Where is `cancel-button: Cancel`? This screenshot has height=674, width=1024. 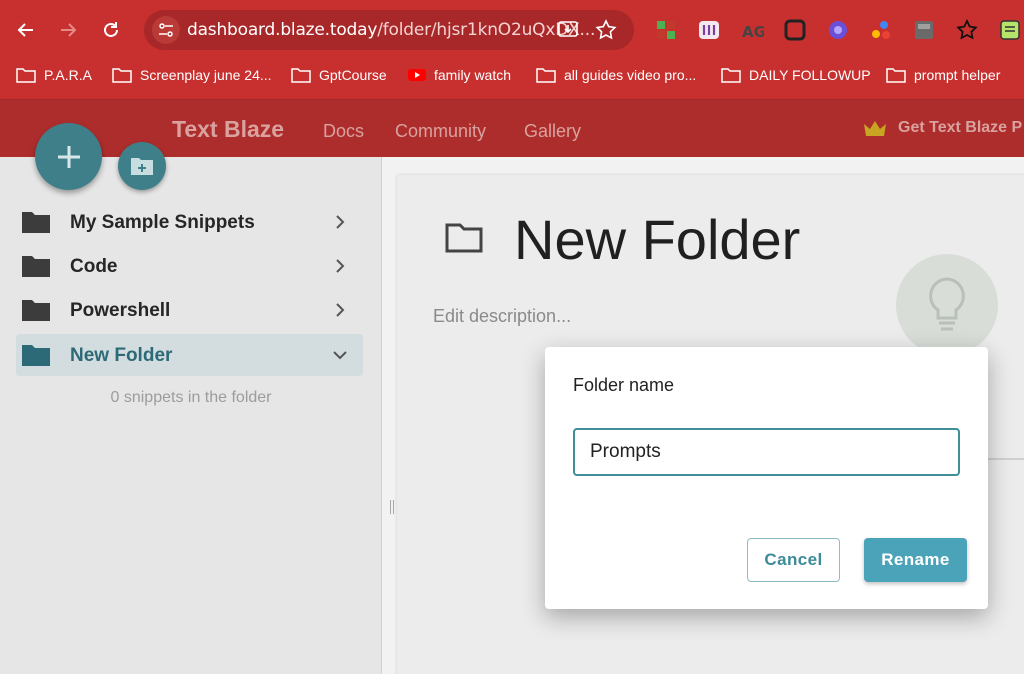
cancel-button: Cancel is located at coordinates (793, 560).